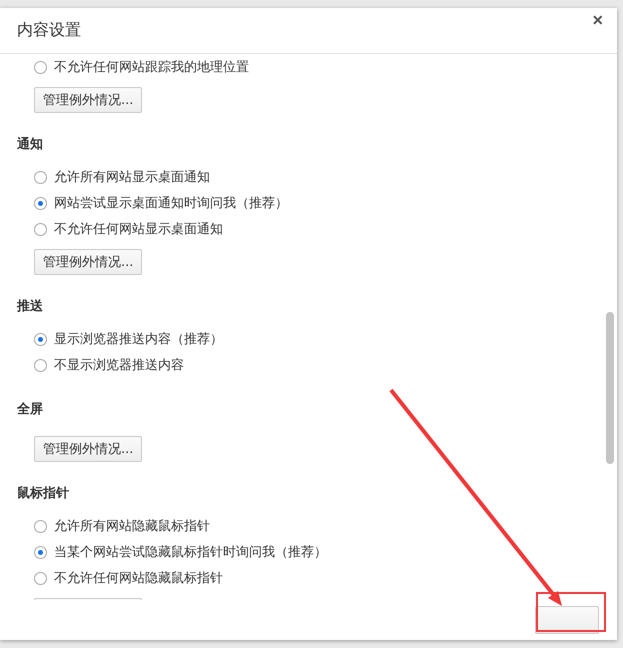 The image size is (623, 648). I want to click on section-heading: 全屏, so click(30, 410).